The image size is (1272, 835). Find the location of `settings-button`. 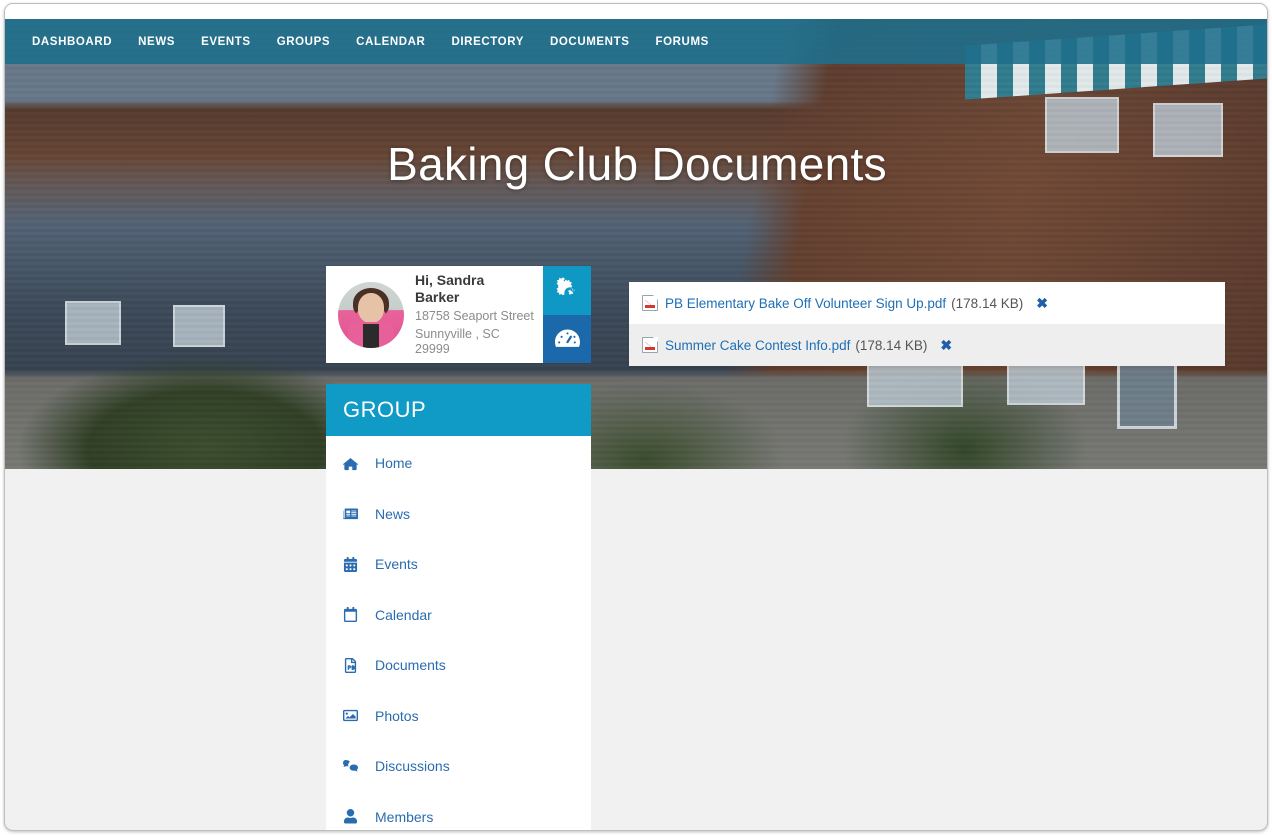

settings-button is located at coordinates (567, 290).